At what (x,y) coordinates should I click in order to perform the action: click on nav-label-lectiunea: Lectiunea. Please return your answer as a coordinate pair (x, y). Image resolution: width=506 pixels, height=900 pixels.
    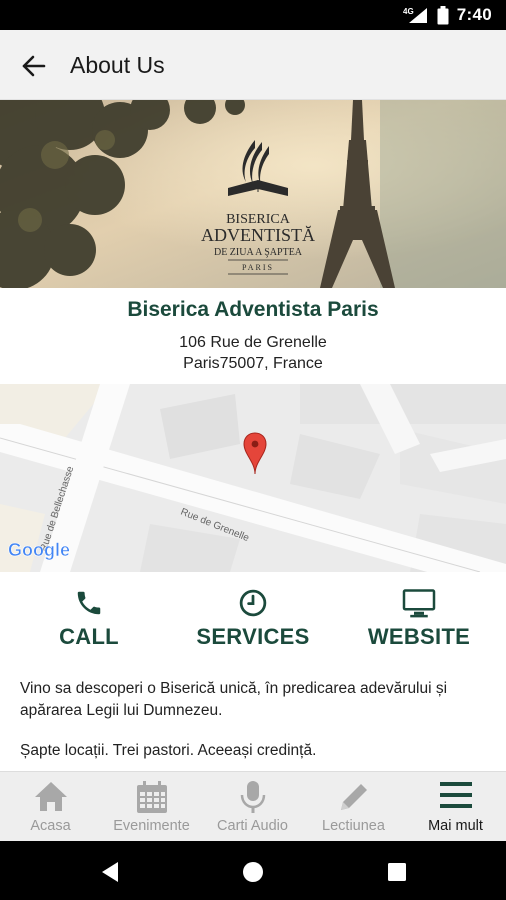
    Looking at the image, I should click on (353, 826).